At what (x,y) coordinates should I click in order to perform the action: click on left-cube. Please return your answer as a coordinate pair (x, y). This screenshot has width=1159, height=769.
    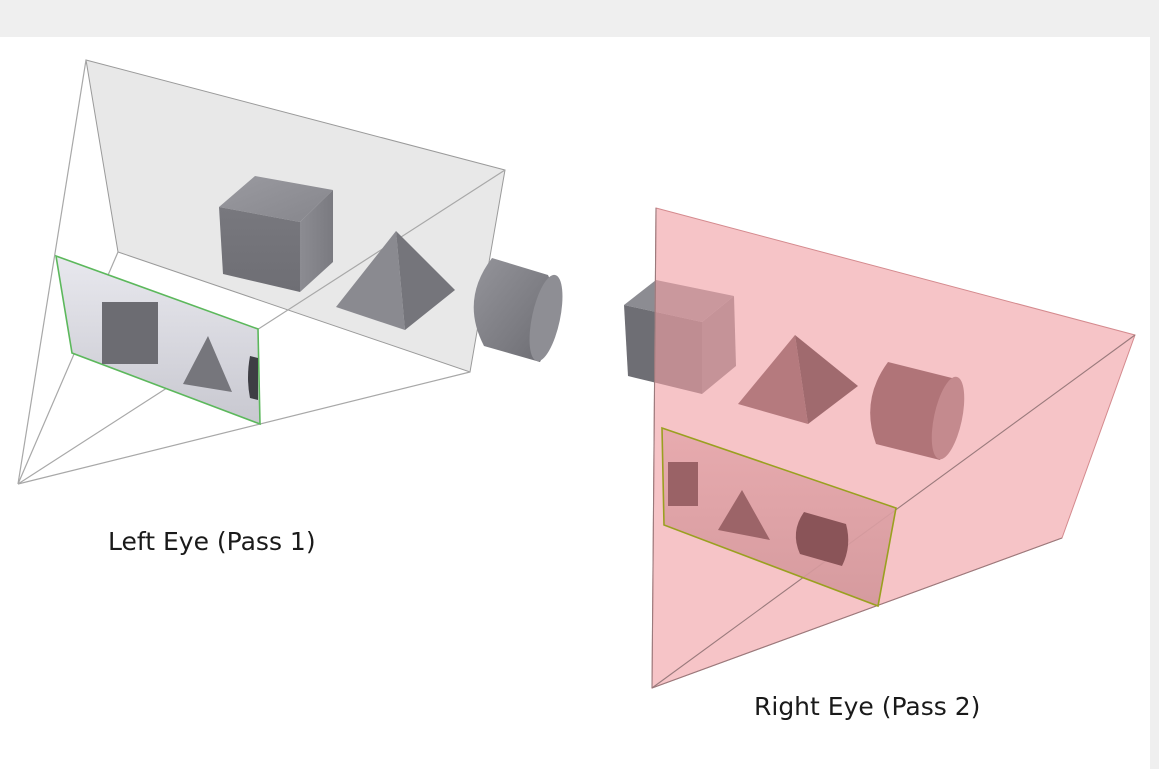
    Looking at the image, I should click on (276, 234).